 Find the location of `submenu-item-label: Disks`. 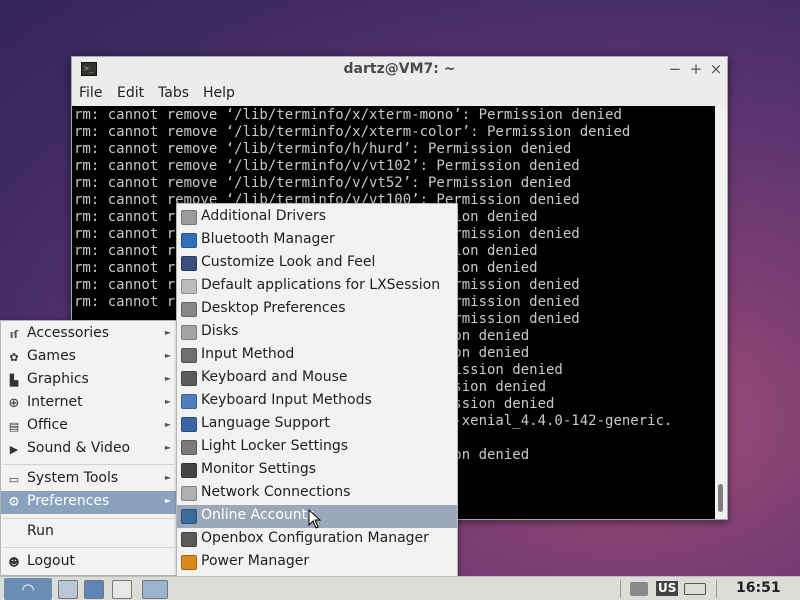

submenu-item-label: Disks is located at coordinates (220, 331).